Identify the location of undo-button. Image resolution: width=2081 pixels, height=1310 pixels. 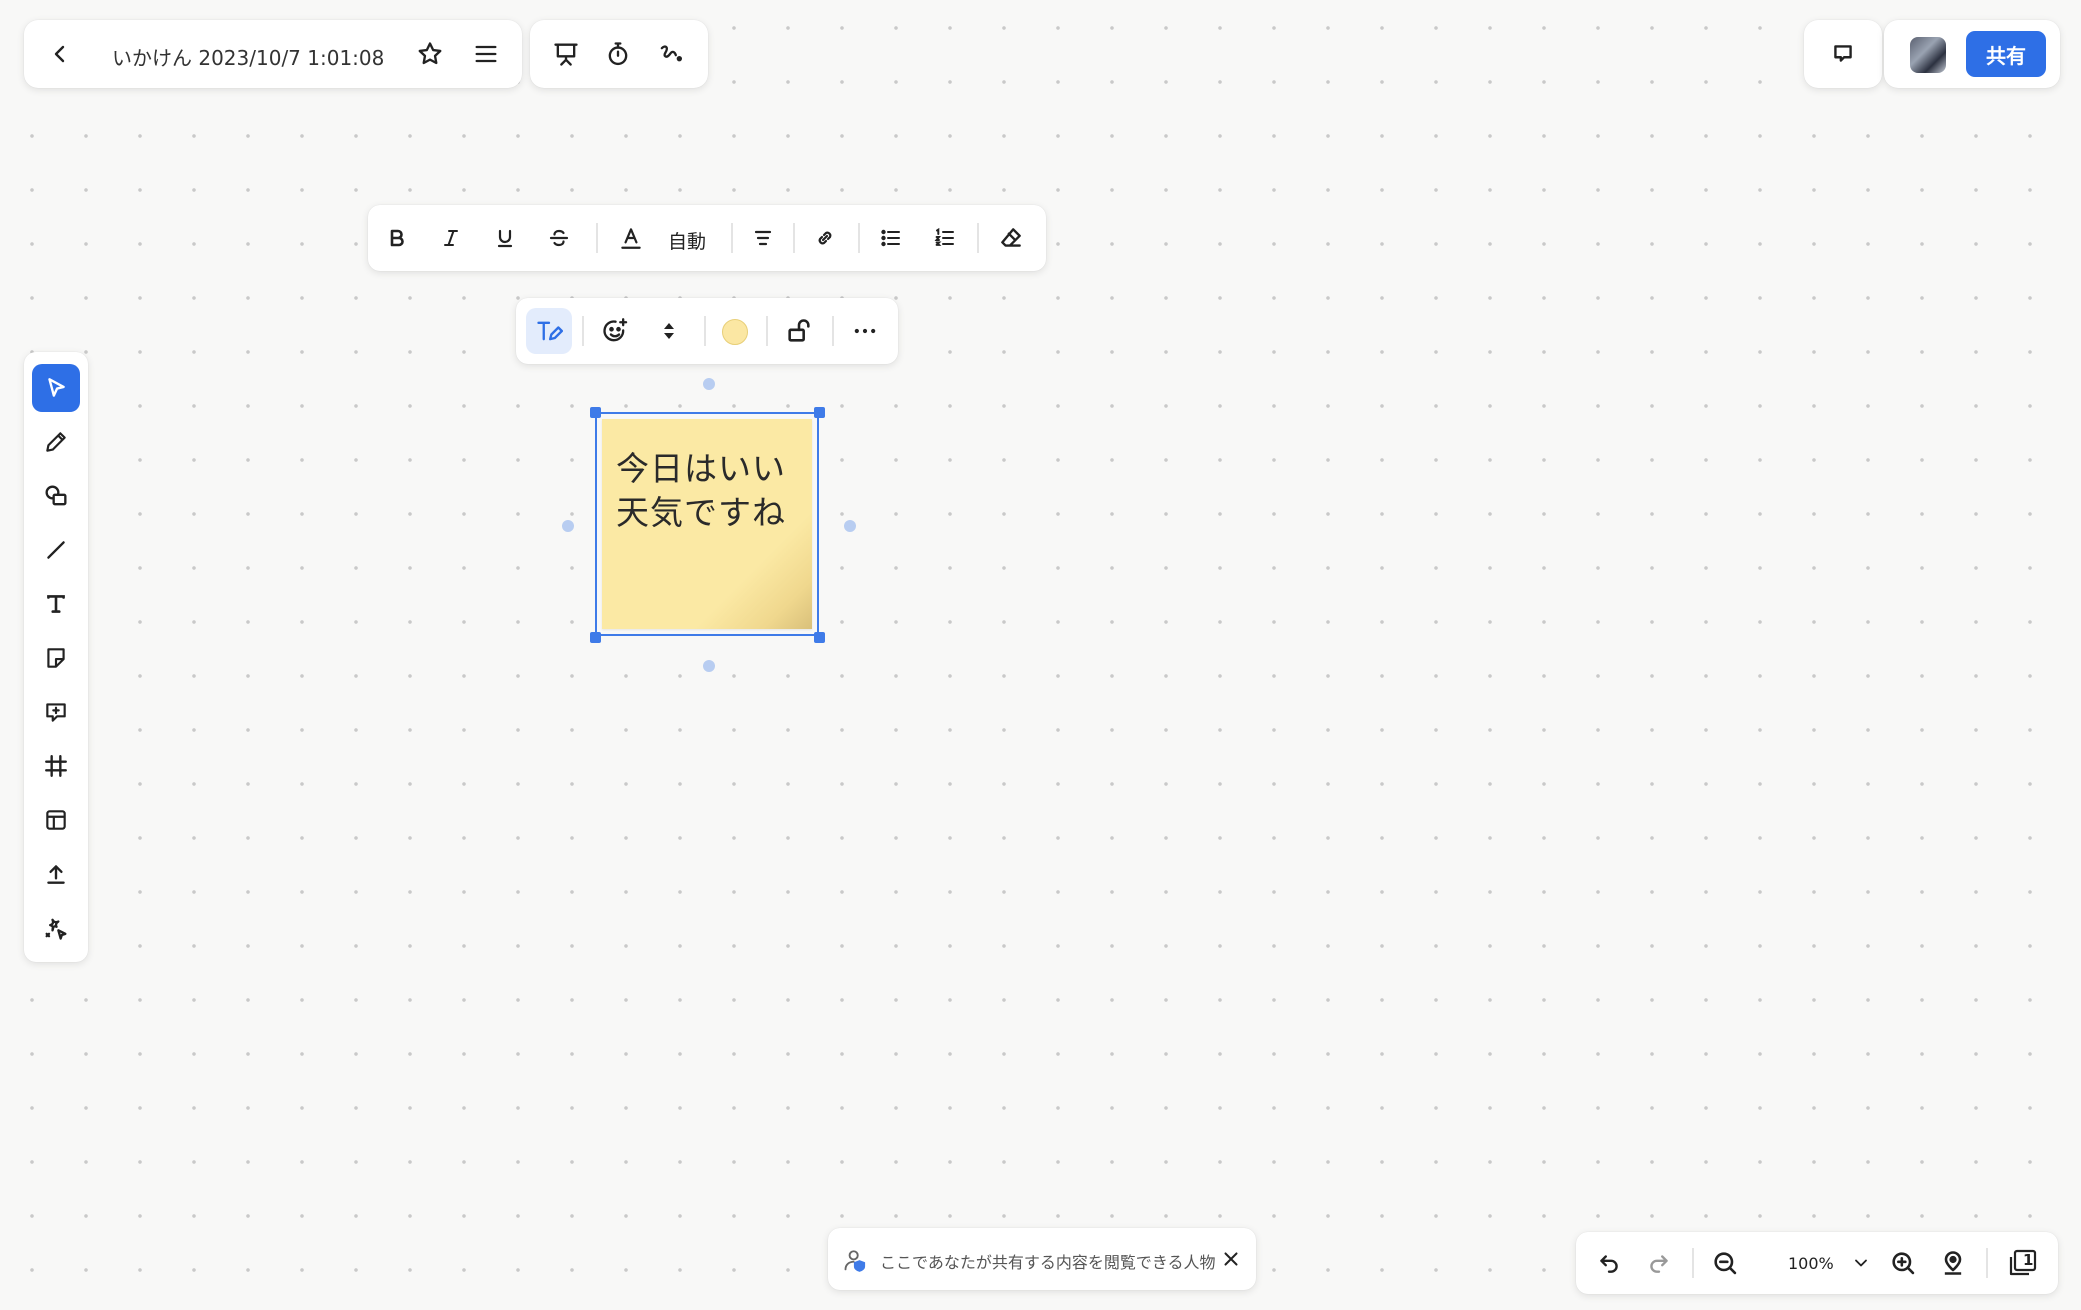
(1609, 1263).